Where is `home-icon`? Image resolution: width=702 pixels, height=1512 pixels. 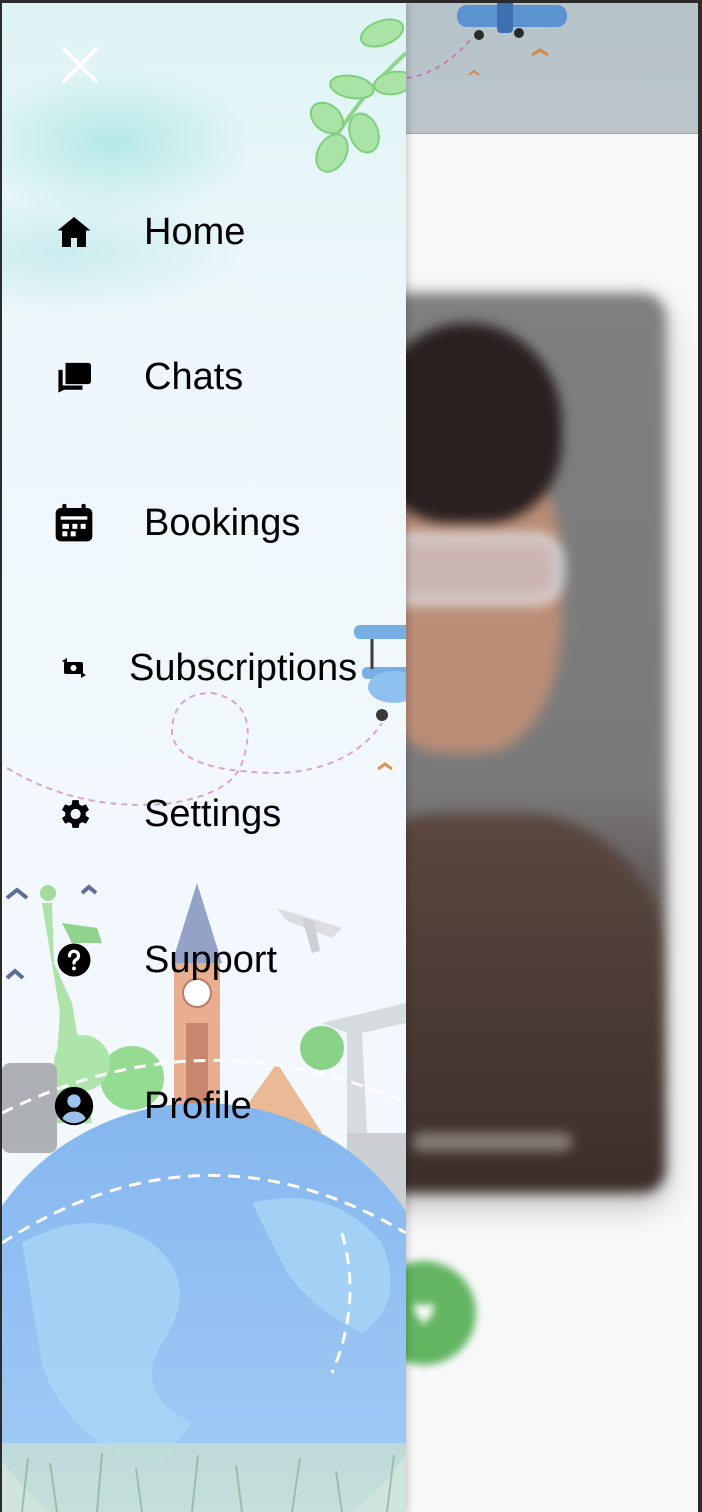
home-icon is located at coordinates (74, 232).